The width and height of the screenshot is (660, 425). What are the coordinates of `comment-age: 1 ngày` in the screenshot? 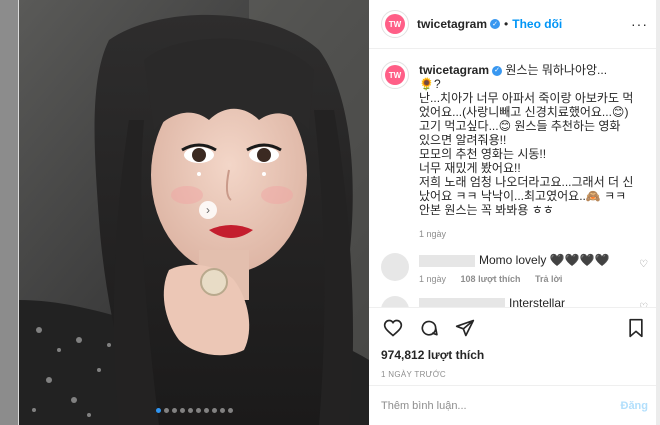 It's located at (433, 279).